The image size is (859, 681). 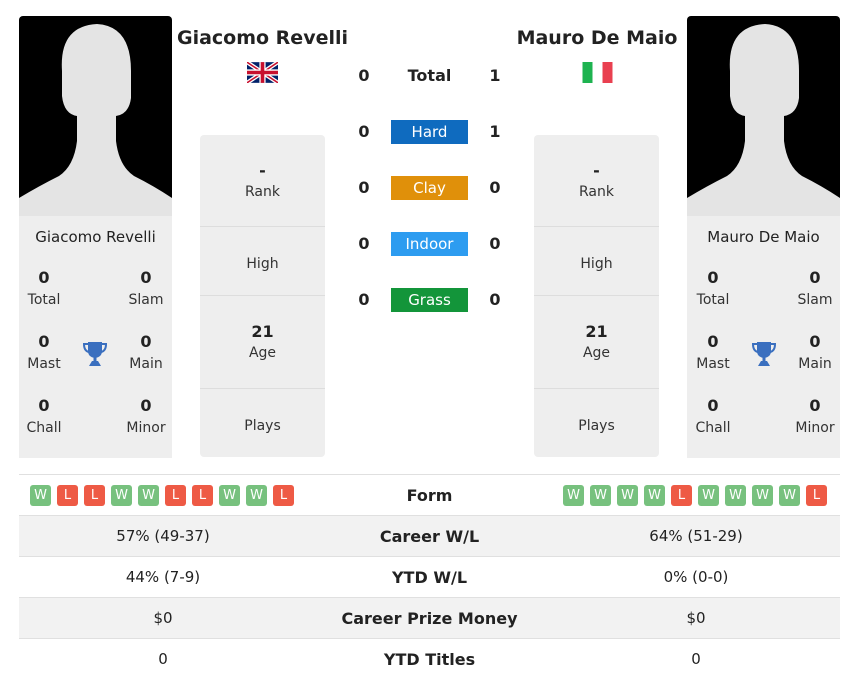 I want to click on h2h-hard-p2: 1, so click(x=495, y=131).